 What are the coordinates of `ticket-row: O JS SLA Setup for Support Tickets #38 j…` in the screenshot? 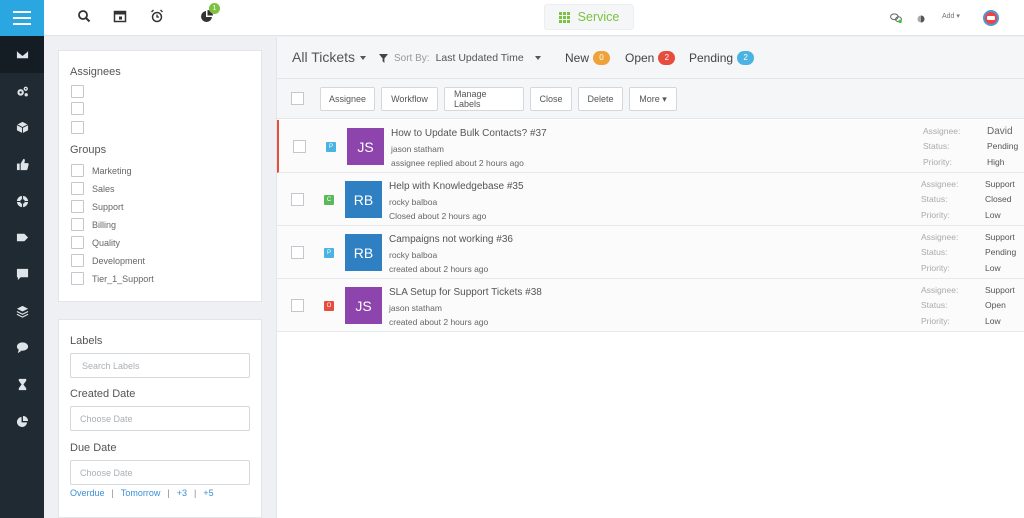 It's located at (650, 305).